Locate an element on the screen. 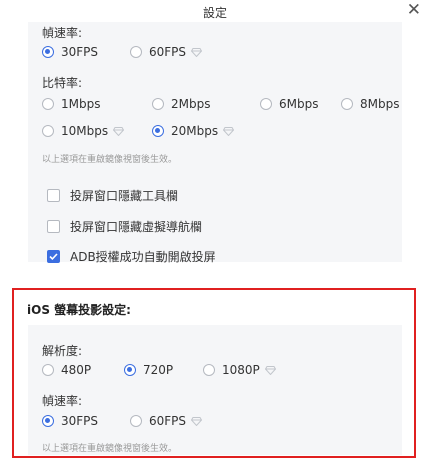  option-label: 720P is located at coordinates (158, 370).